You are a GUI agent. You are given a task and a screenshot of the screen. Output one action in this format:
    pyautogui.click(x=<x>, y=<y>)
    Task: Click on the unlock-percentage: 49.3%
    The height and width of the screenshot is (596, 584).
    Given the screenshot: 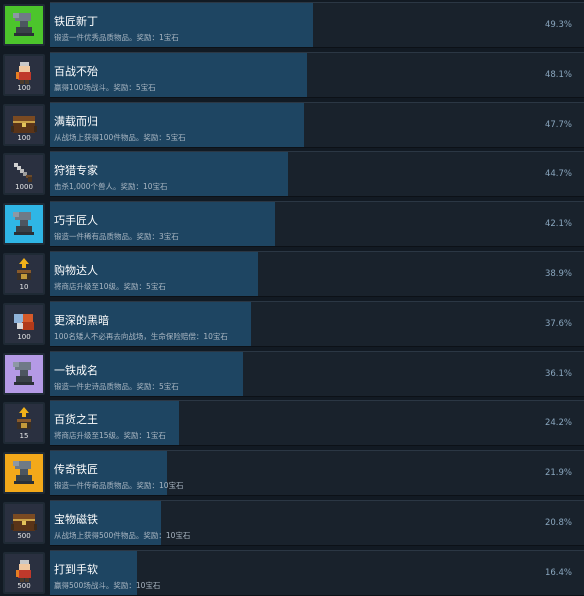 What is the action you would take?
    pyautogui.click(x=558, y=25)
    